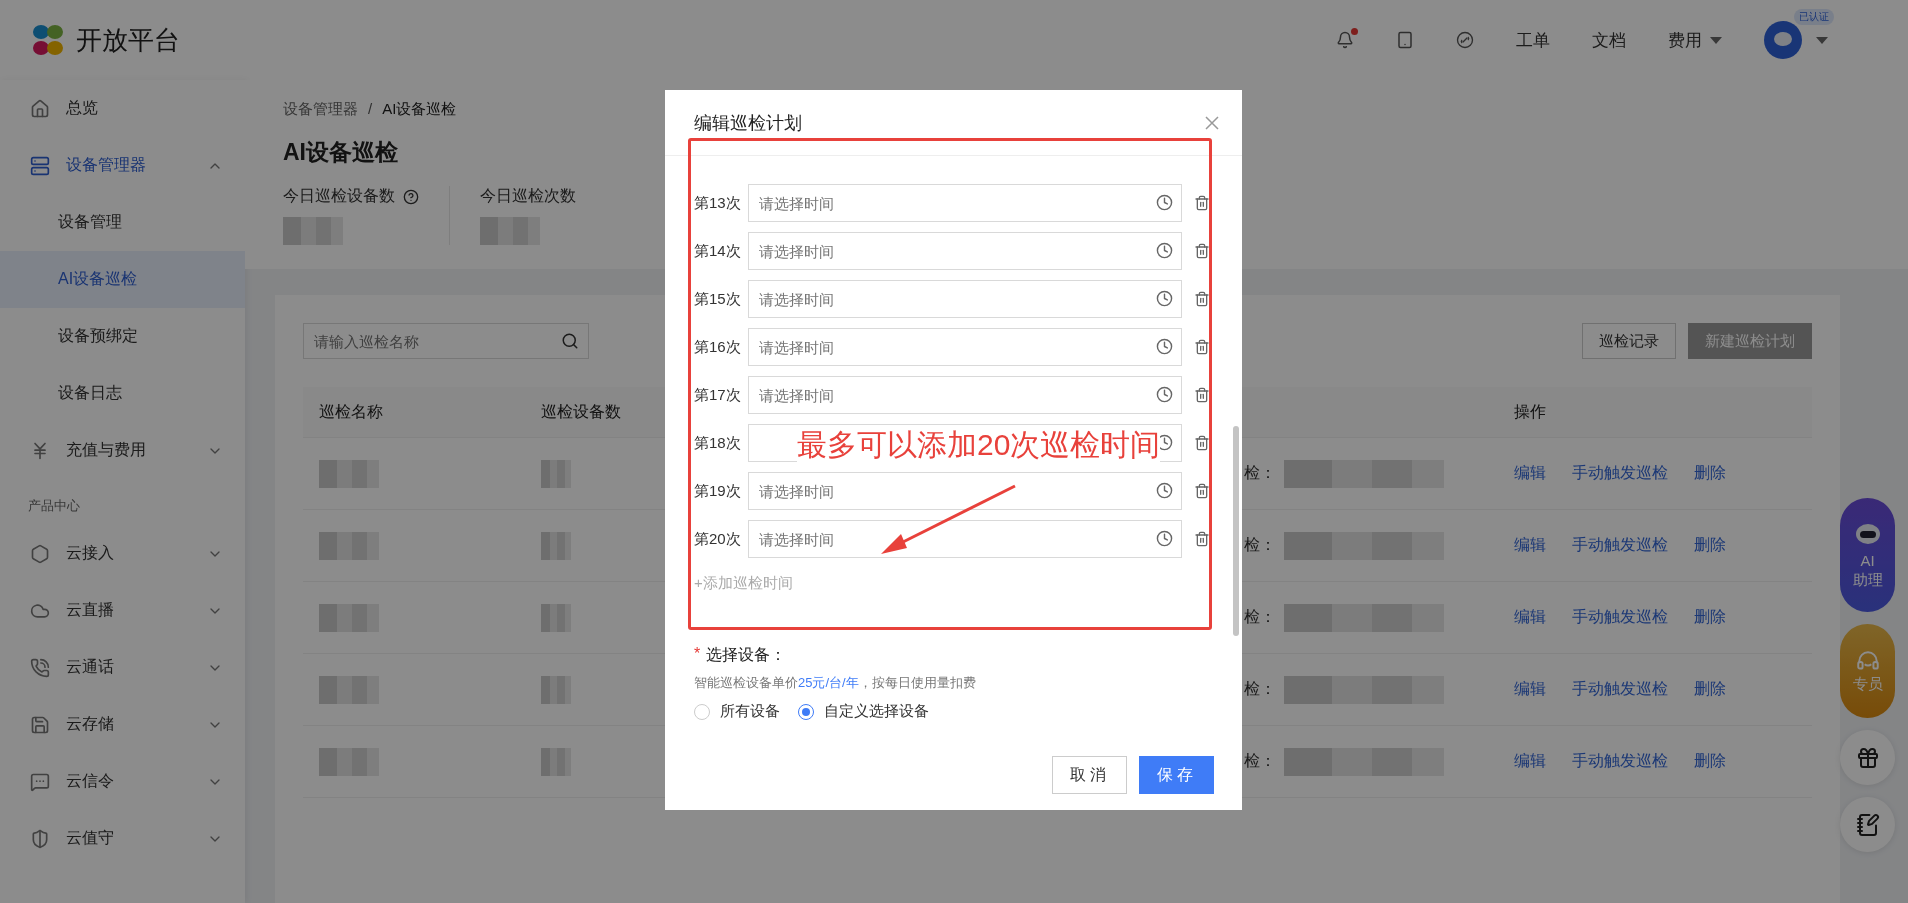 Image resolution: width=1908 pixels, height=903 pixels. Describe the element at coordinates (40, 781) in the screenshot. I see `chat-icon` at that location.